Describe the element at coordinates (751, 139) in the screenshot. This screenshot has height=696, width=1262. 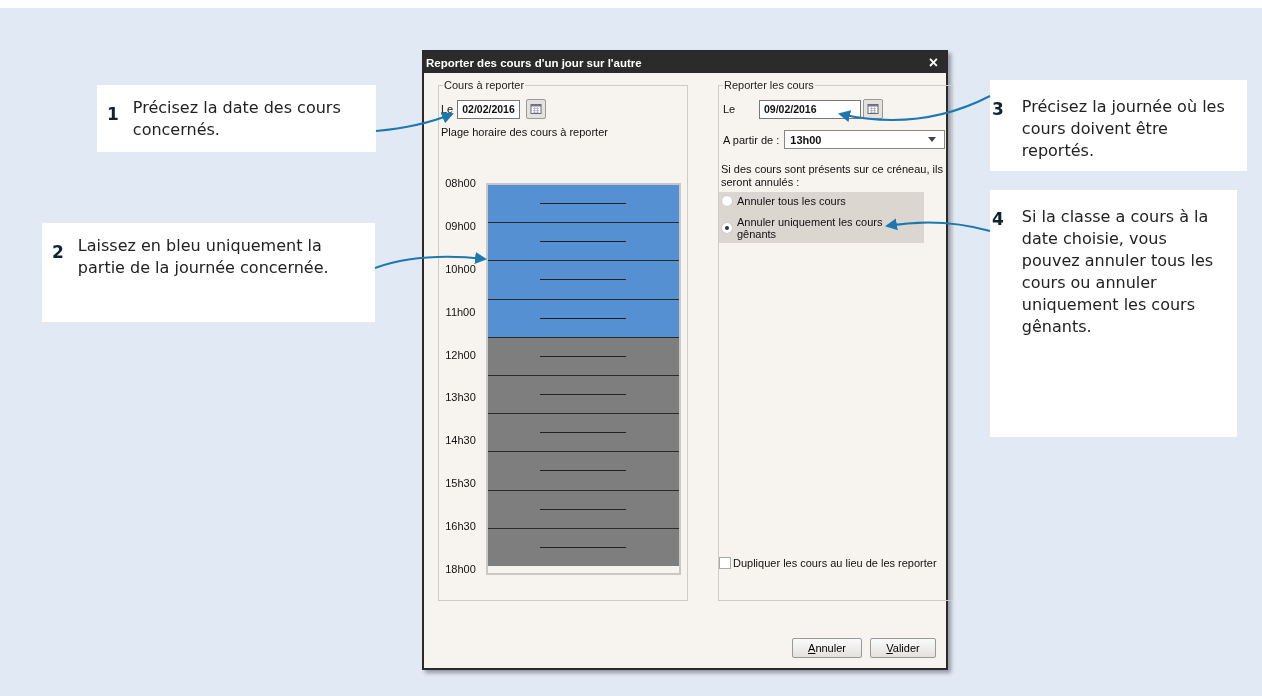
I see `from-label: A partir de :` at that location.